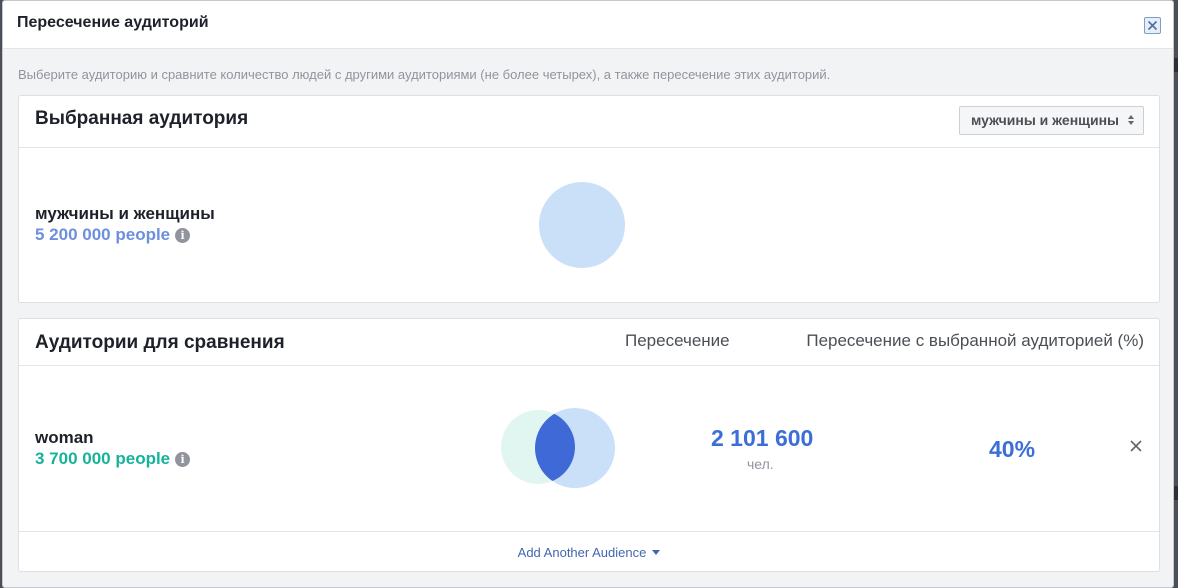 The width and height of the screenshot is (1178, 588). I want to click on audience-count: 3 700 000 people, so click(103, 458).